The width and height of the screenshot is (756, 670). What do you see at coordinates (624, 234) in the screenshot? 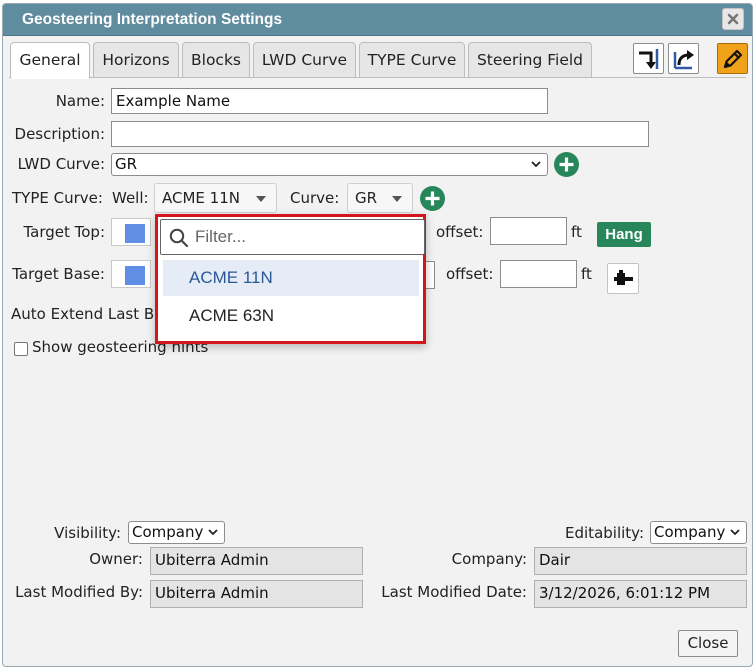
I see `hang-button: Hang` at bounding box center [624, 234].